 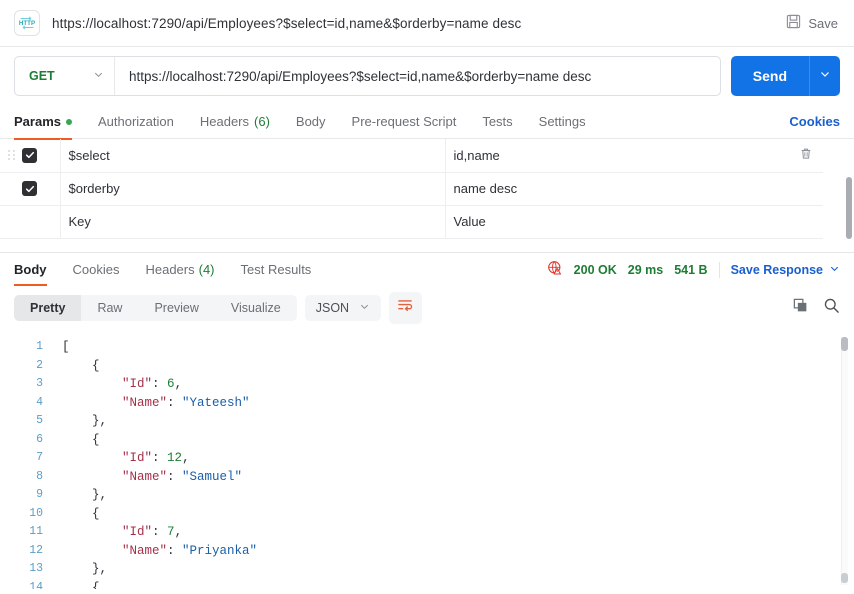 What do you see at coordinates (770, 76) in the screenshot?
I see `send-button: Send` at bounding box center [770, 76].